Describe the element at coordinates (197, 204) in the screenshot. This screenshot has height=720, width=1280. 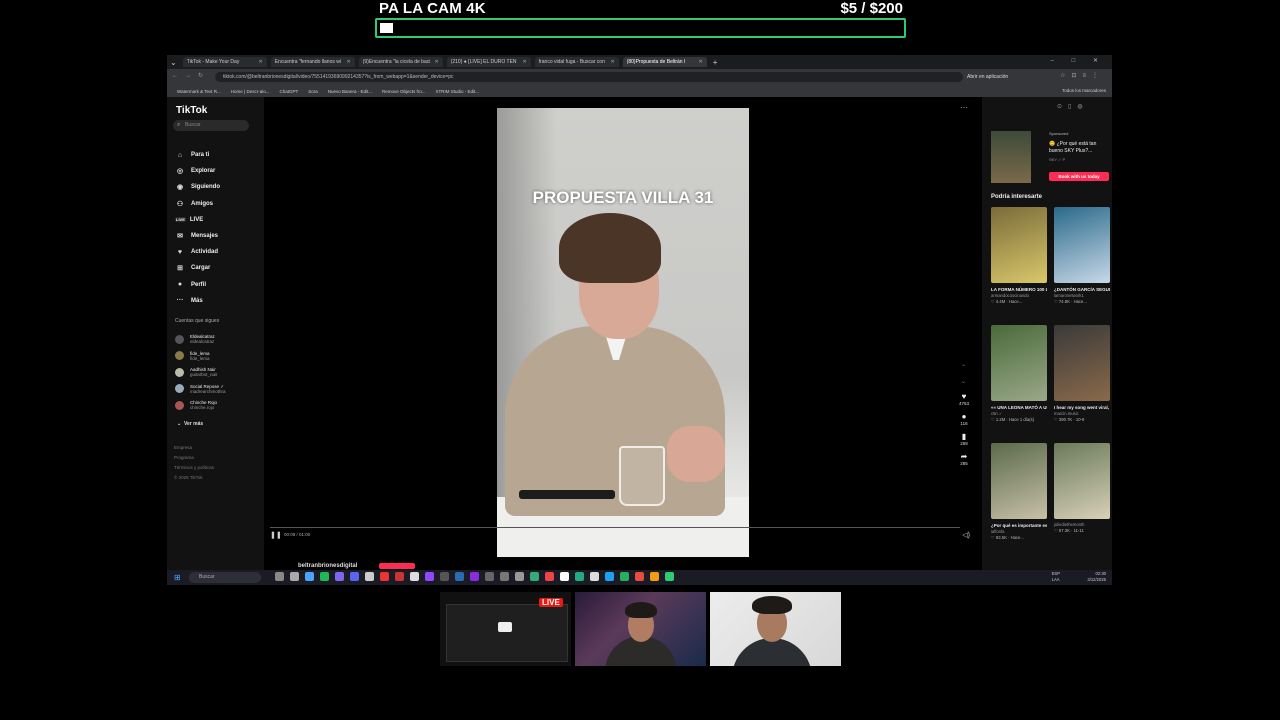
I see `sidebar-item-amigos: ⚇ Amigos` at that location.